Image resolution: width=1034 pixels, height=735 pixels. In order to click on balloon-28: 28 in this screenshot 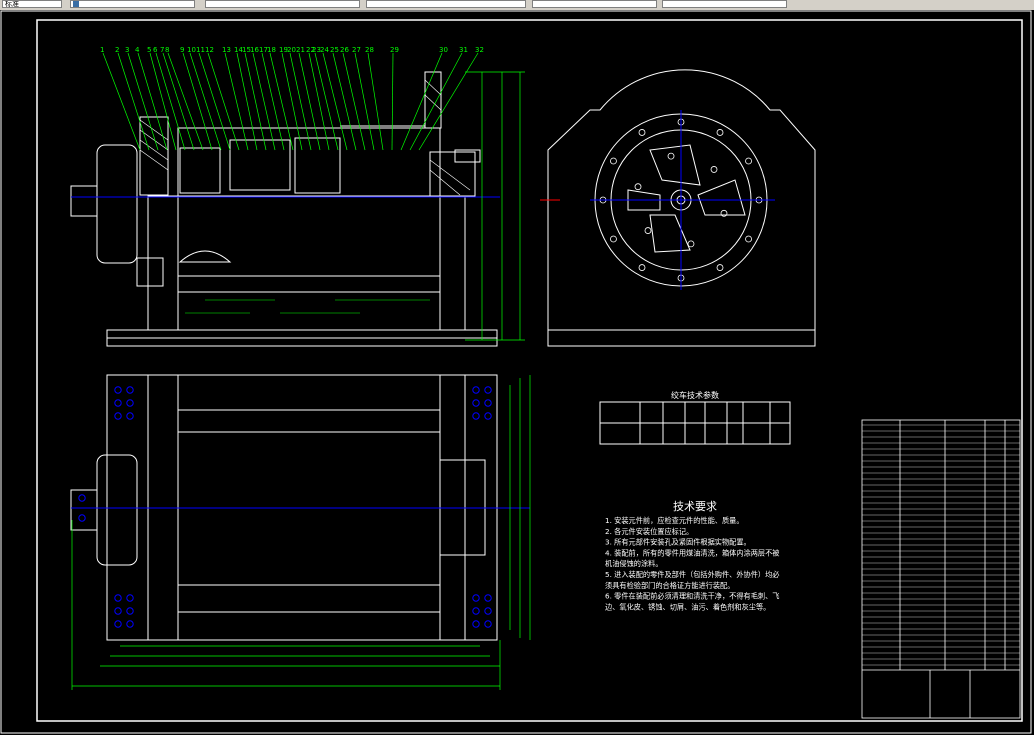, I will do `click(369, 50)`.